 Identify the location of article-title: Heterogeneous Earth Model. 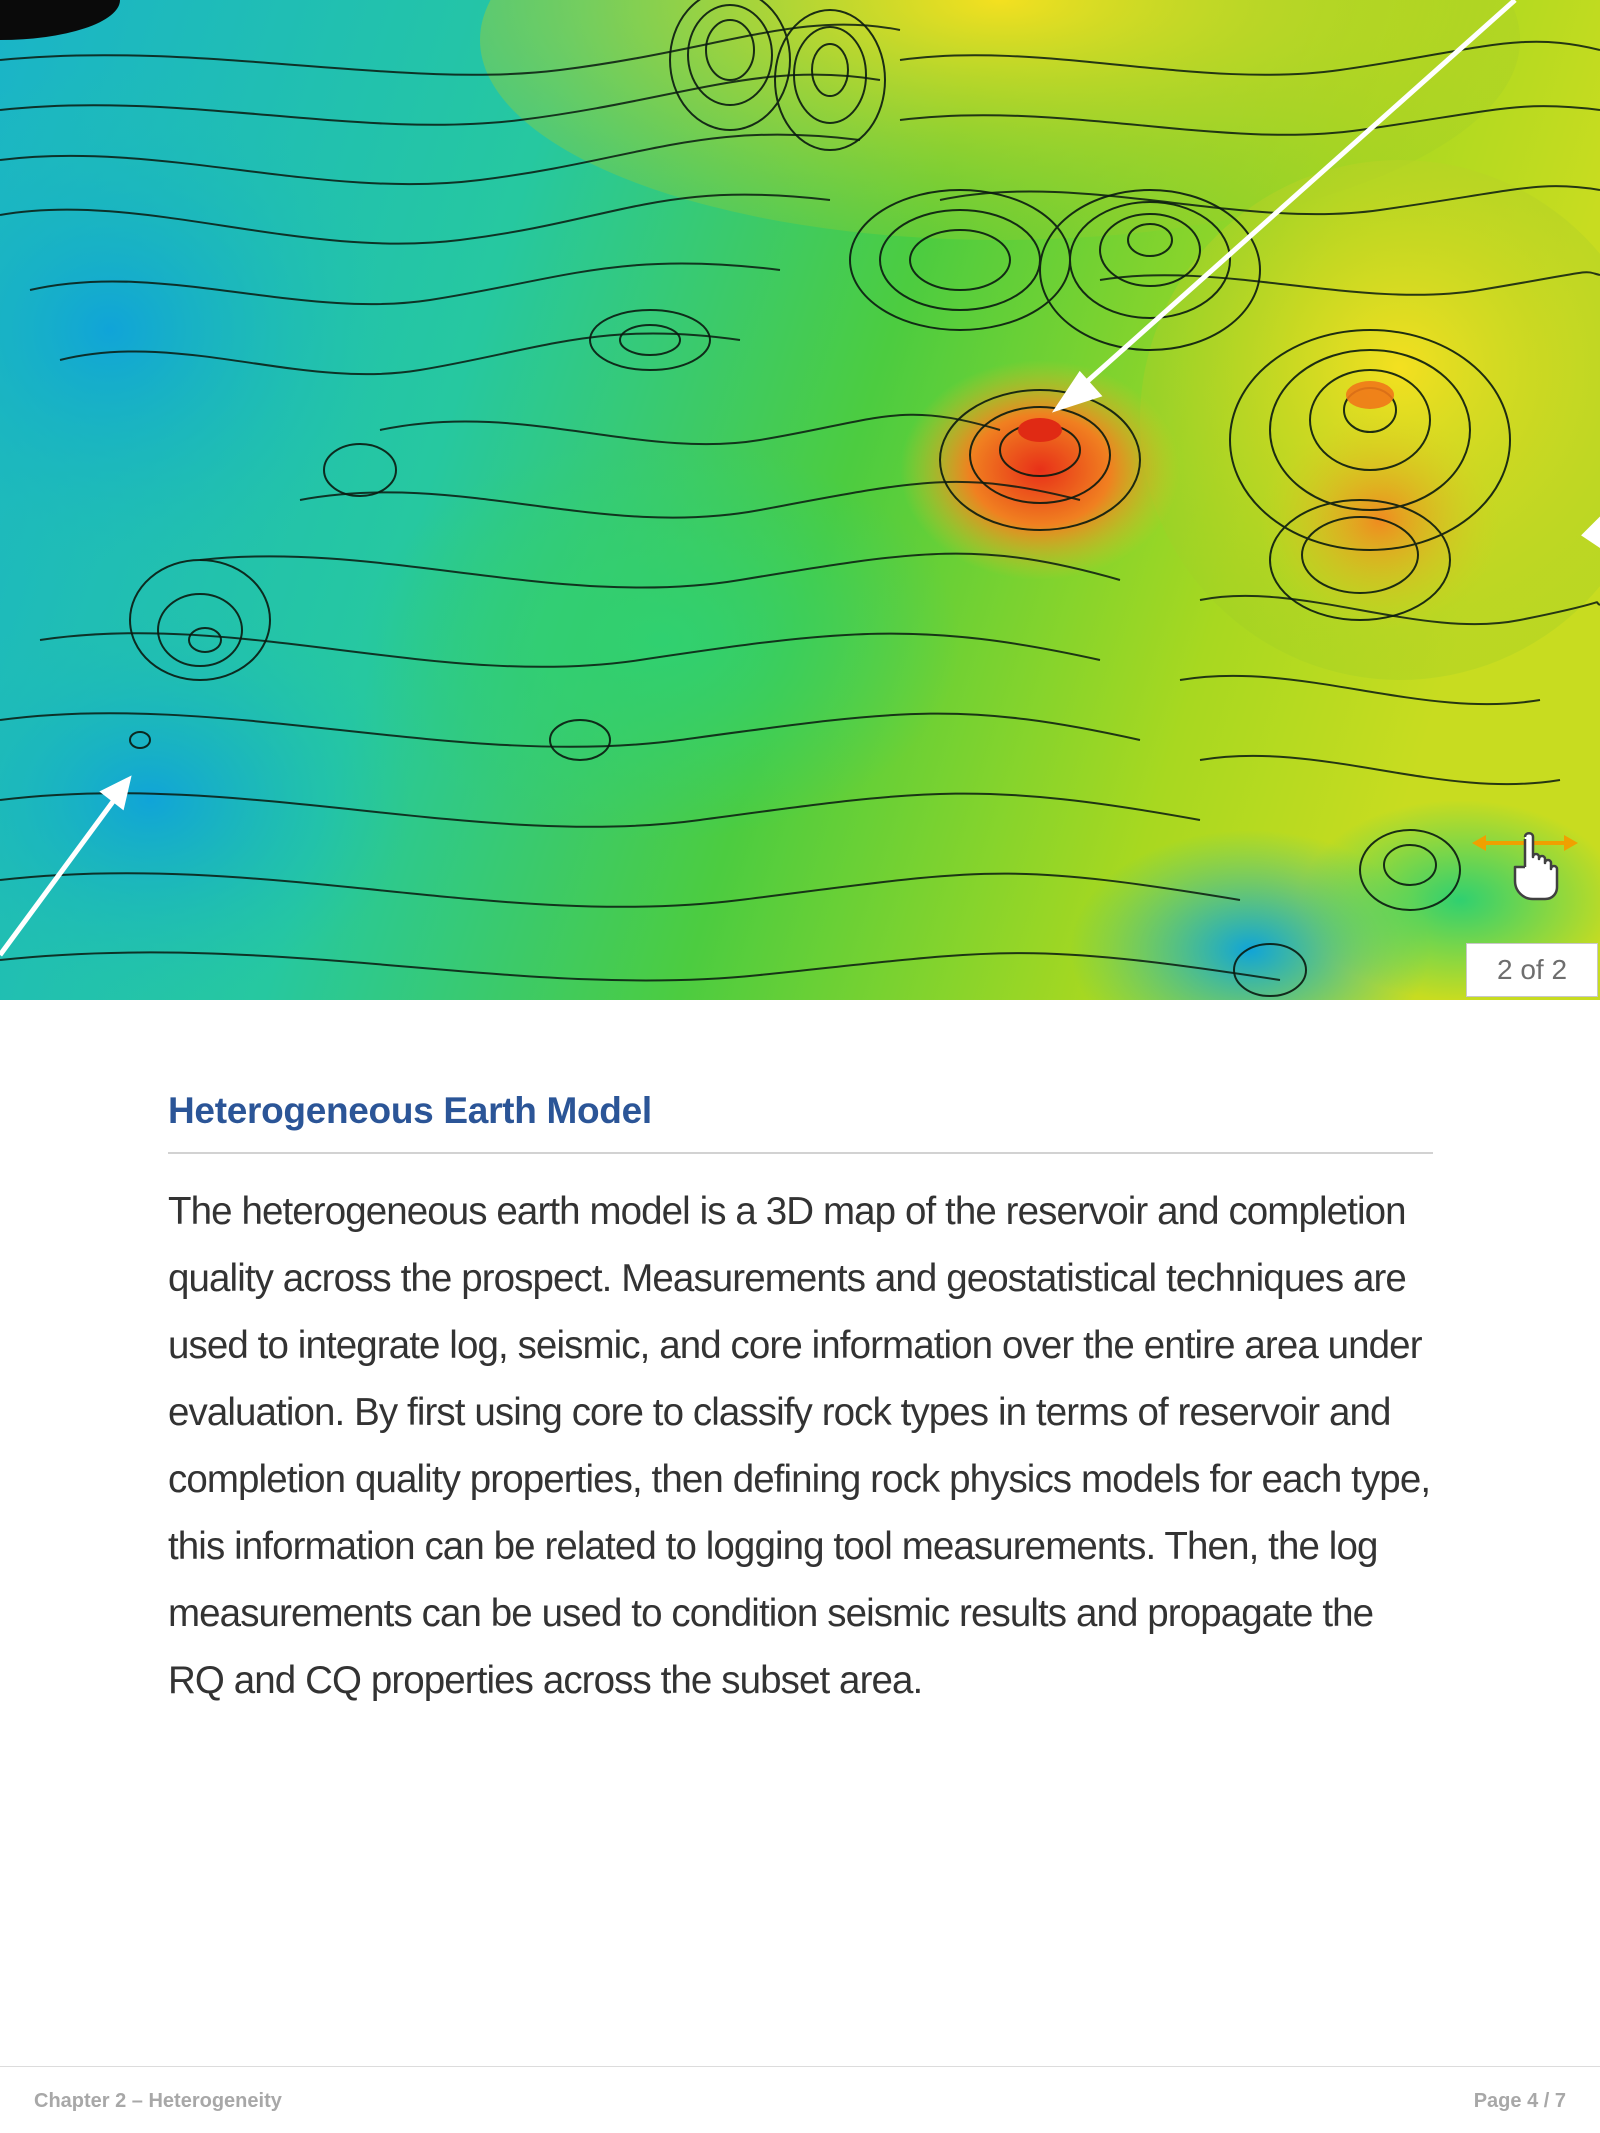
(800, 1122).